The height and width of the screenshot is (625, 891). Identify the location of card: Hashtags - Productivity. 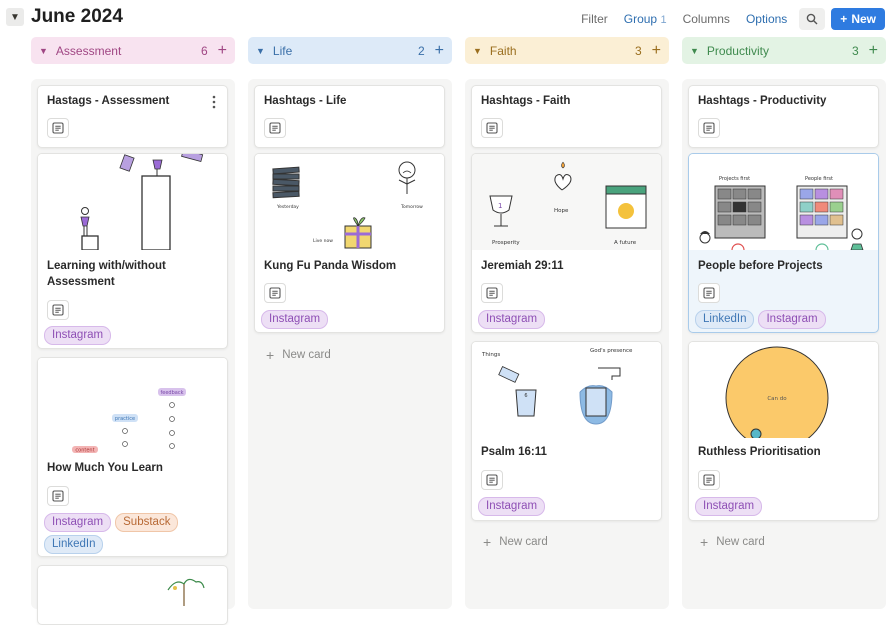
(783, 116).